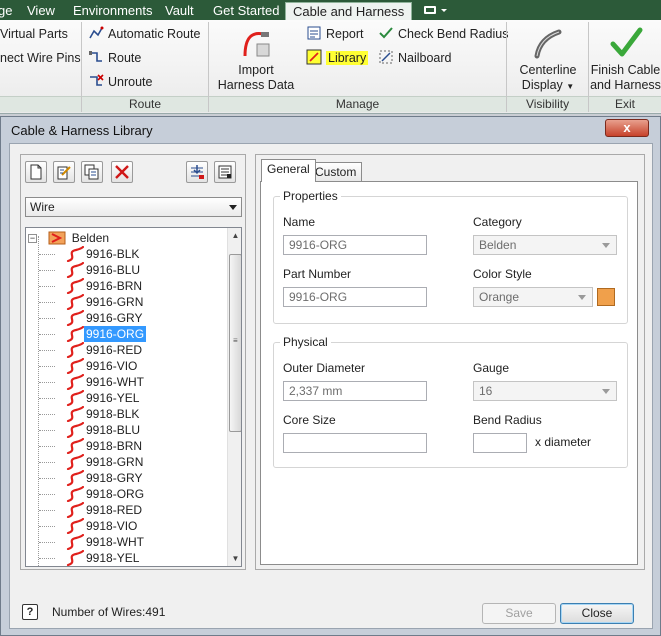  Describe the element at coordinates (443, 34) in the screenshot. I see `check-bend-radius-button: Check Bend Radius` at that location.